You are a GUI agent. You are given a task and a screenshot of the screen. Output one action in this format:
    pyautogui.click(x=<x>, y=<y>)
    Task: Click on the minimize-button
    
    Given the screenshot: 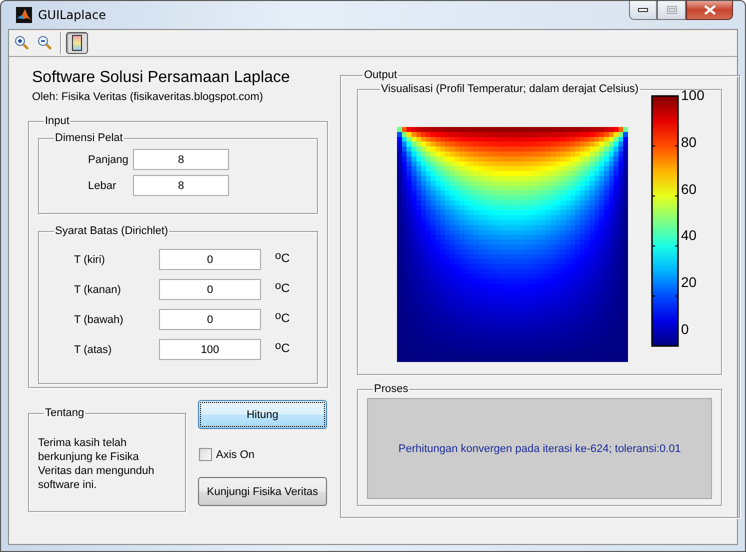 What is the action you would take?
    pyautogui.click(x=643, y=10)
    